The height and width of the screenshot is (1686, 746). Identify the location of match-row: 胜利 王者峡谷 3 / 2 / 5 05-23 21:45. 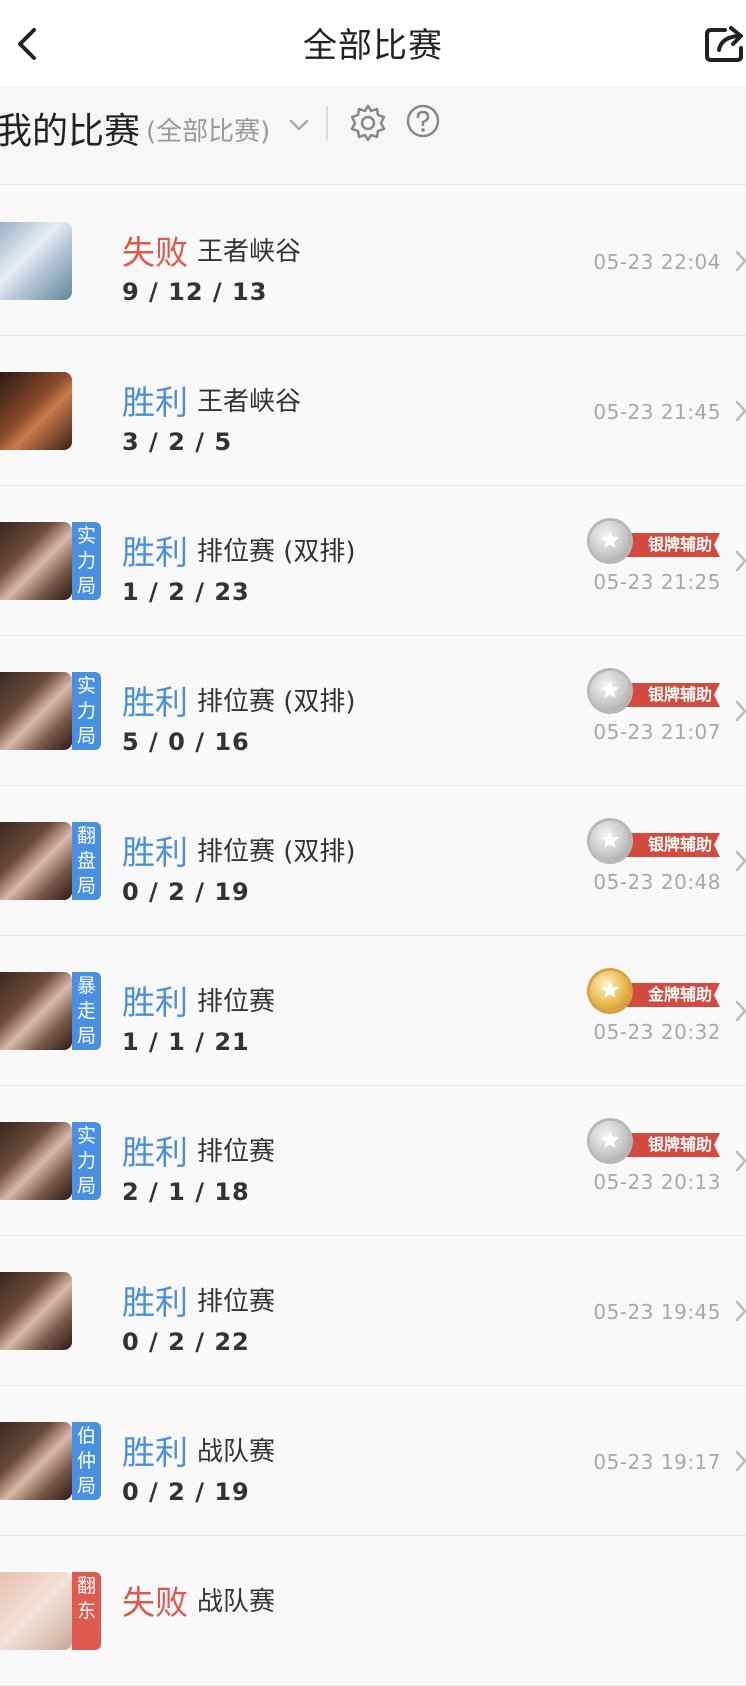
(373, 411).